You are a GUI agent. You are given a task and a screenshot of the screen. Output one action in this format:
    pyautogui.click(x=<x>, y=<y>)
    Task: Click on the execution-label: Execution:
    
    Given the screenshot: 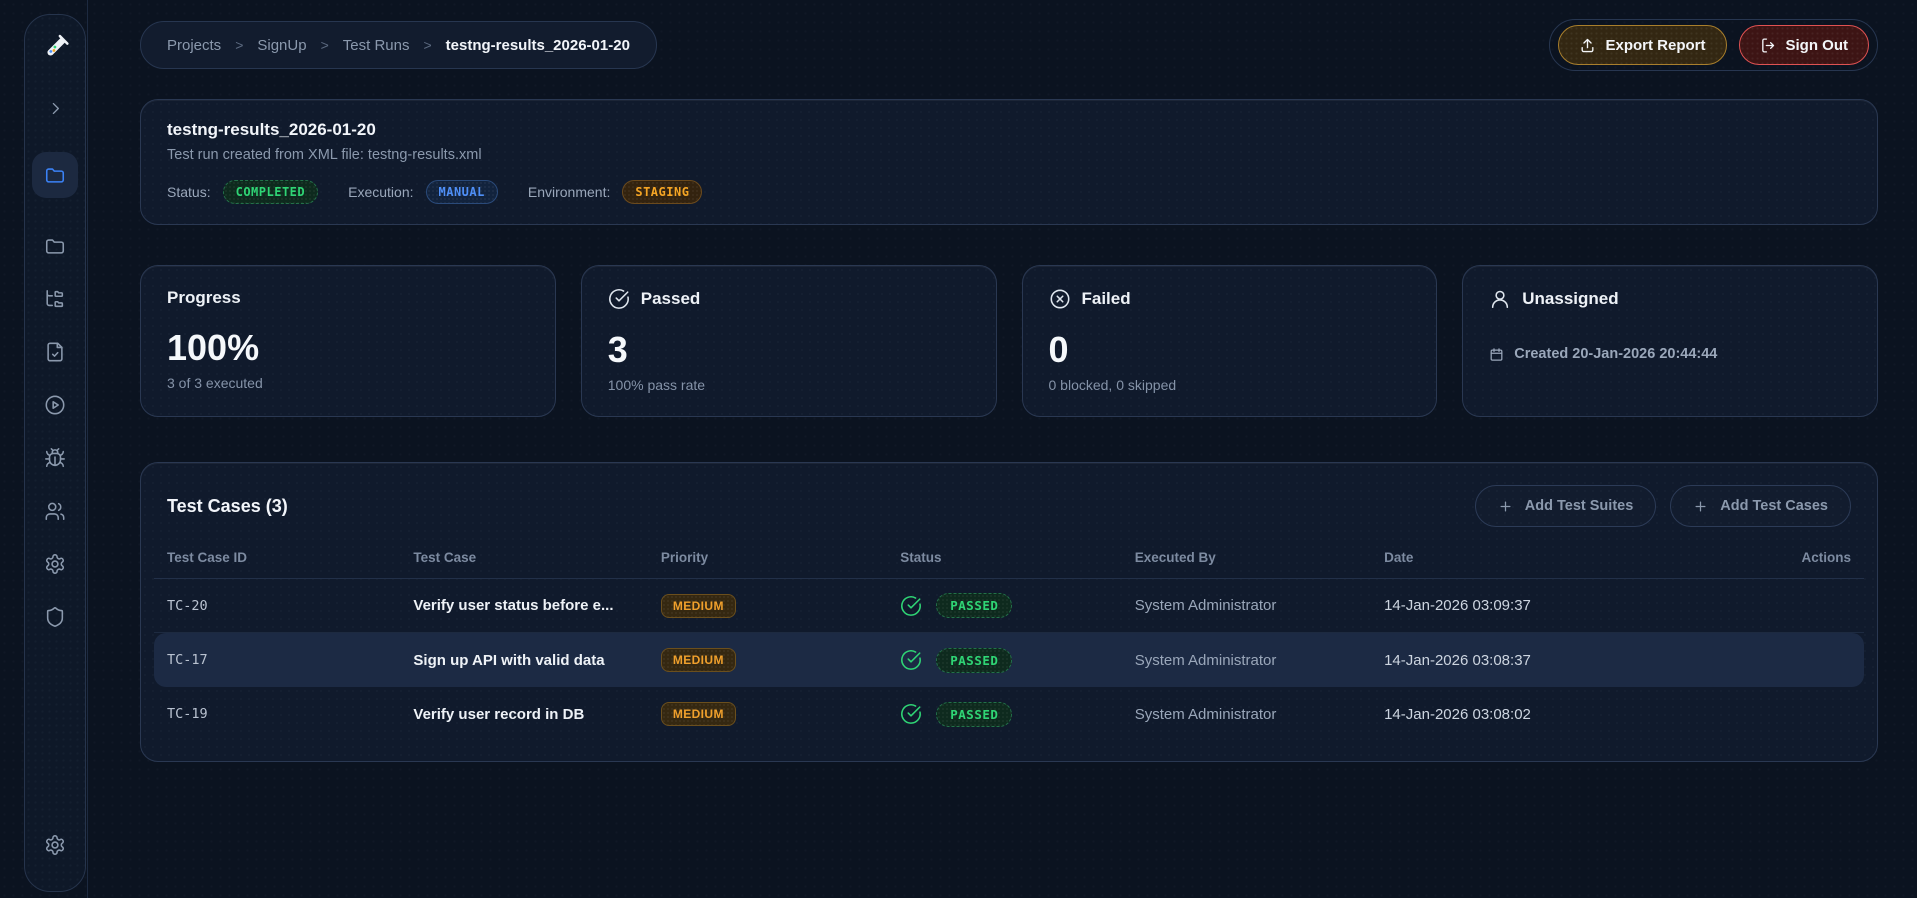 What is the action you would take?
    pyautogui.click(x=381, y=192)
    